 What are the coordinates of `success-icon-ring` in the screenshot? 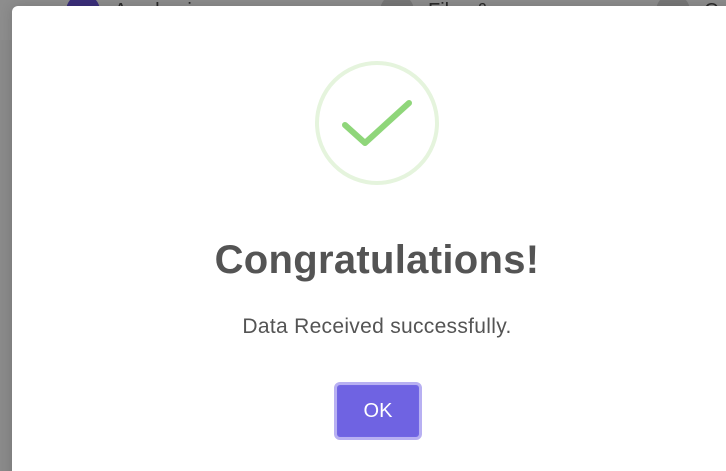 It's located at (377, 123).